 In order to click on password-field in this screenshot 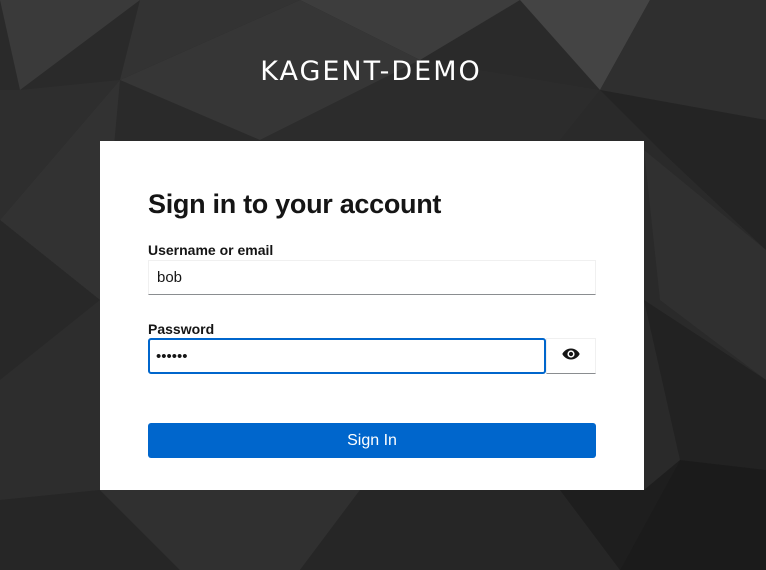, I will do `click(347, 356)`.